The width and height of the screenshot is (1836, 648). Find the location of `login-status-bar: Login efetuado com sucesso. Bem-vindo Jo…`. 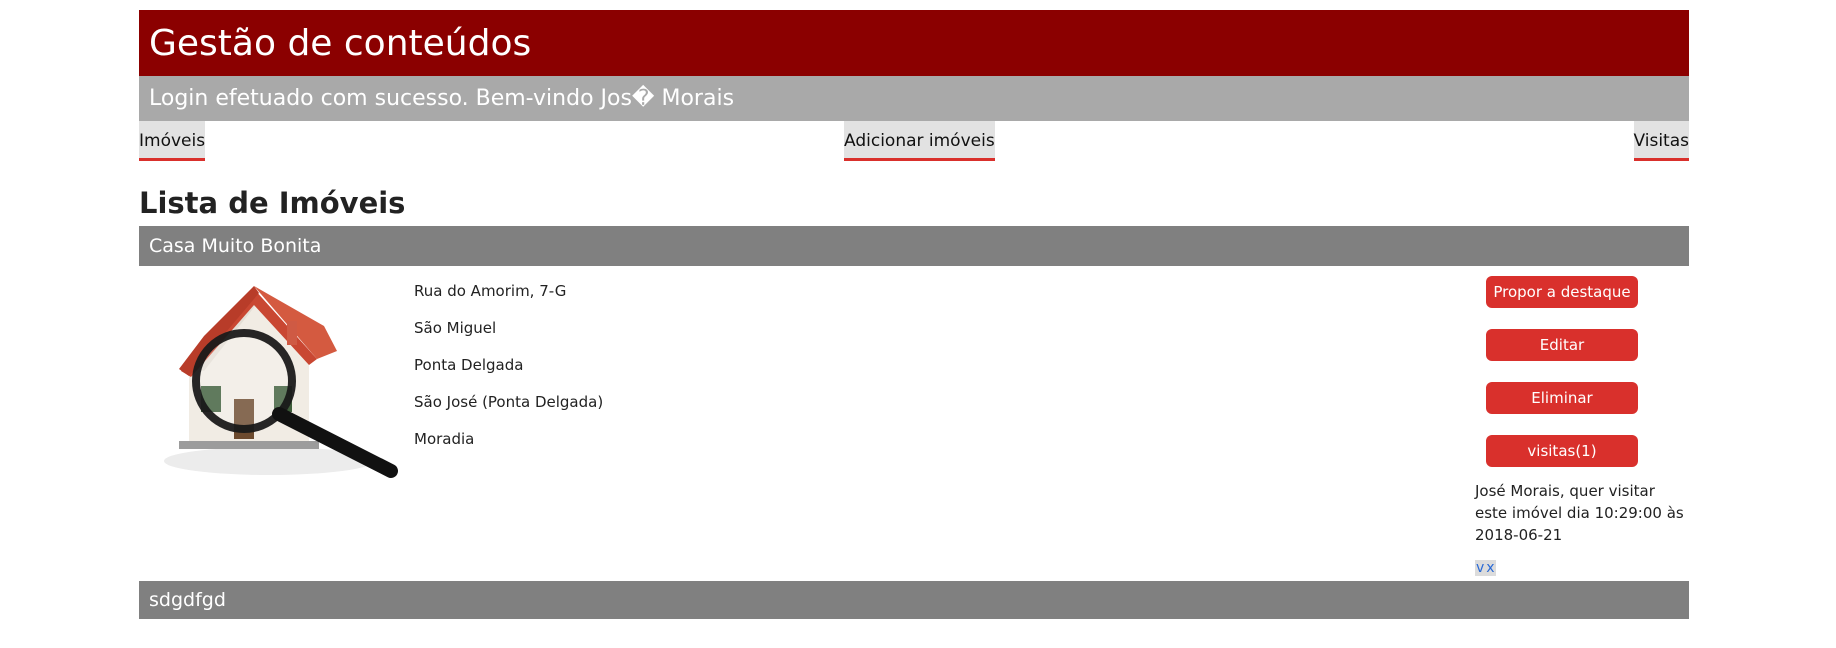

login-status-bar: Login efetuado com sucesso. Bem-vindo Jo… is located at coordinates (914, 98).